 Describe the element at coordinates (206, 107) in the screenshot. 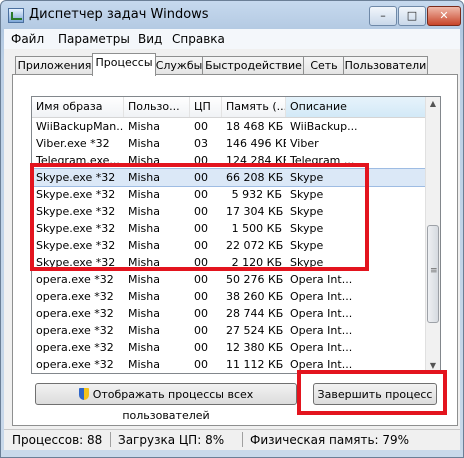

I see `column-cpu: ЦП` at that location.